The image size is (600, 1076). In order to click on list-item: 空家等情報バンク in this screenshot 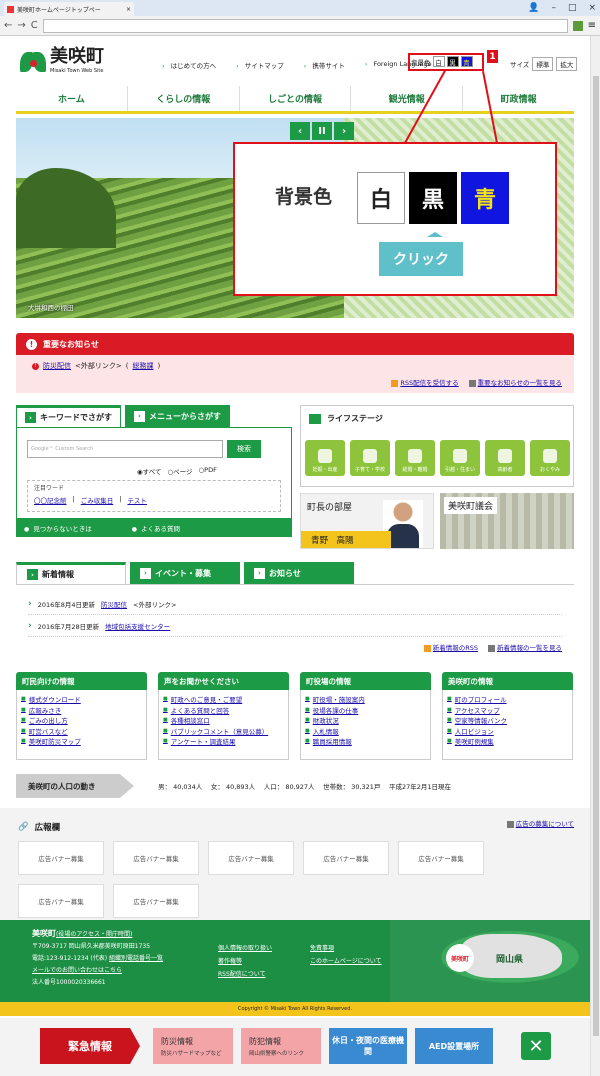, I will do `click(507, 720)`.